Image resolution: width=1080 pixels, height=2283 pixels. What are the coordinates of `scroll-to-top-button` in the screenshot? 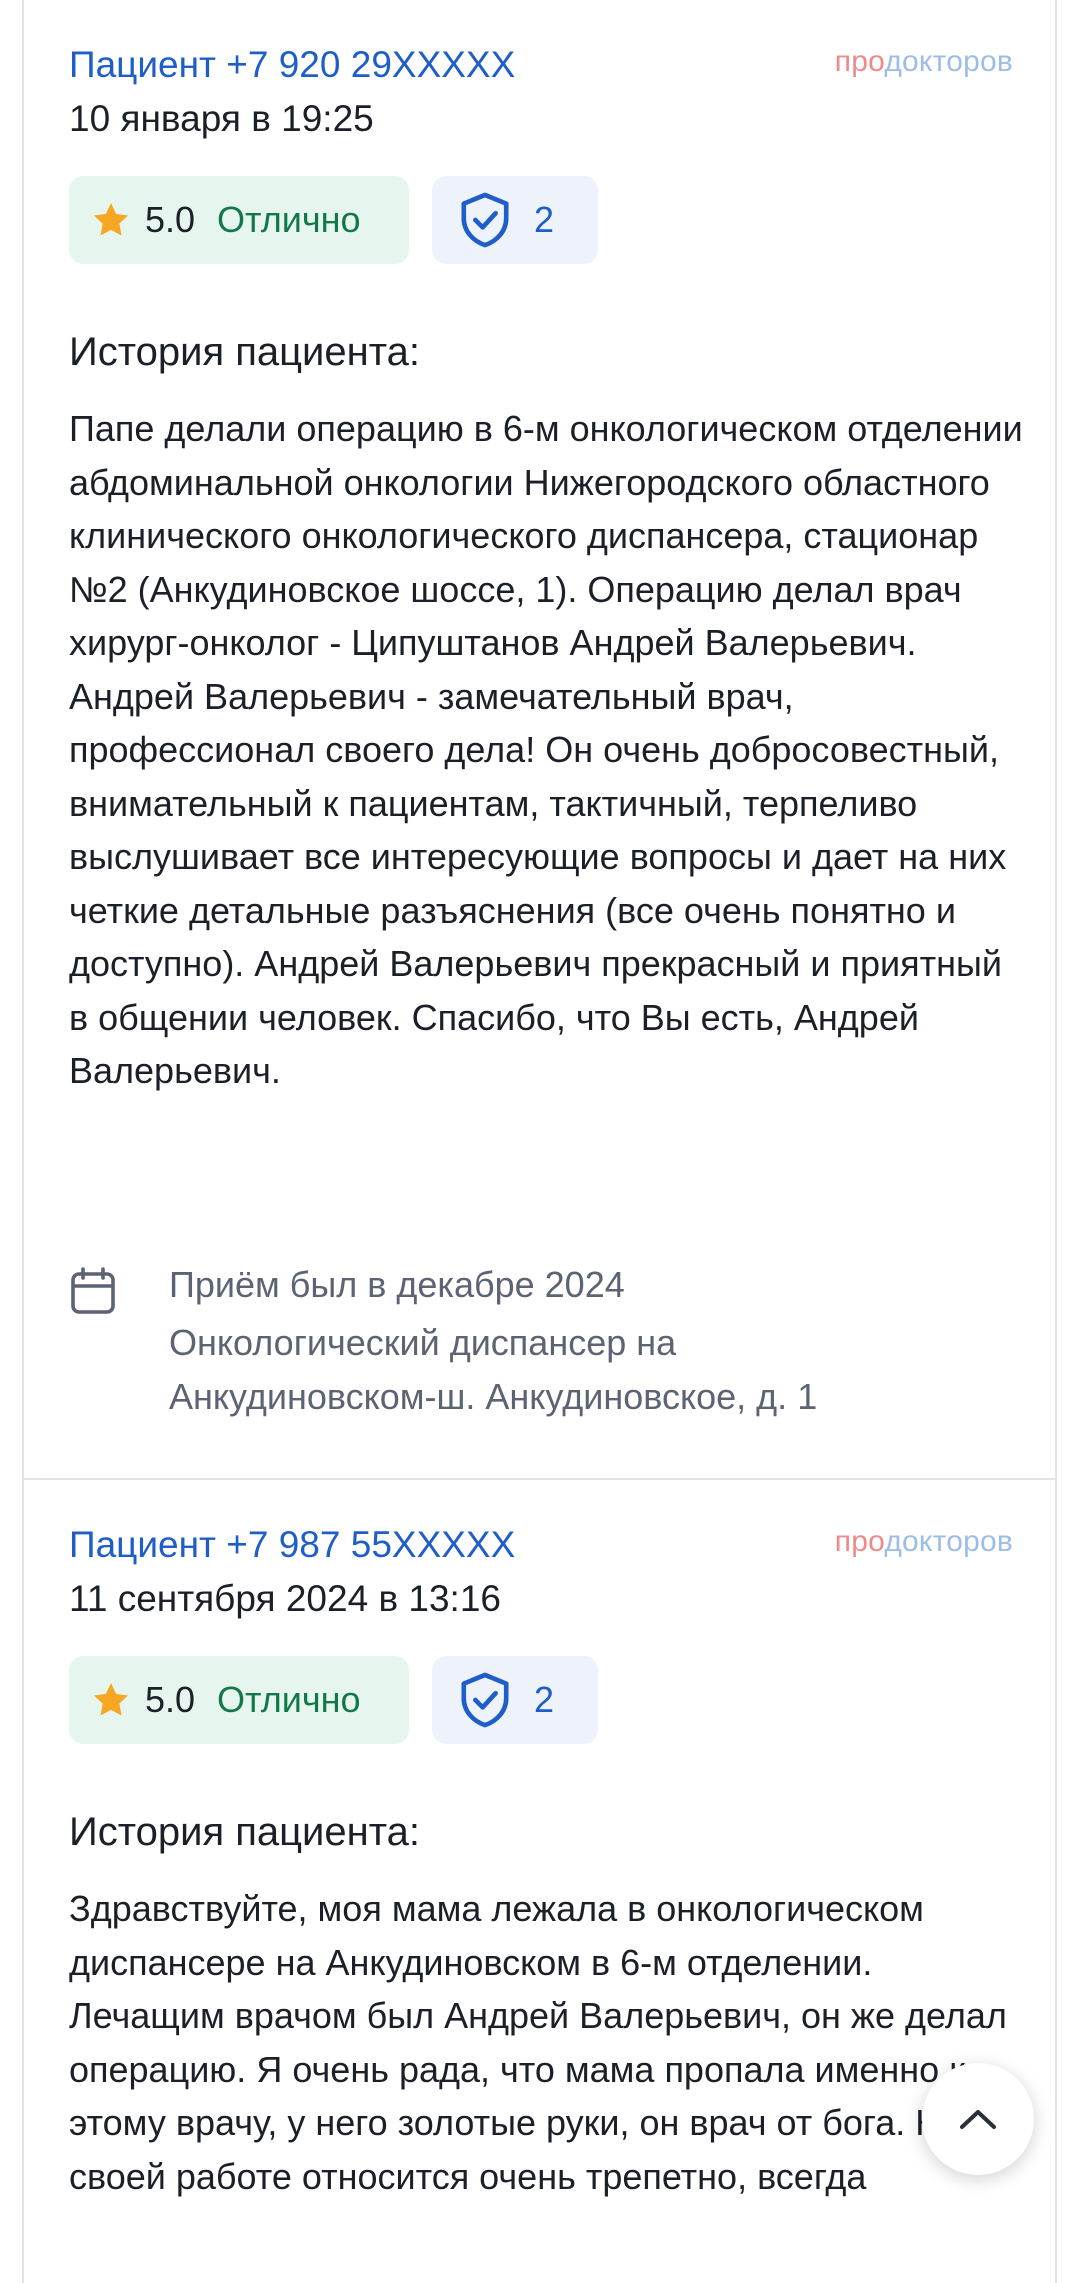 It's located at (978, 2119).